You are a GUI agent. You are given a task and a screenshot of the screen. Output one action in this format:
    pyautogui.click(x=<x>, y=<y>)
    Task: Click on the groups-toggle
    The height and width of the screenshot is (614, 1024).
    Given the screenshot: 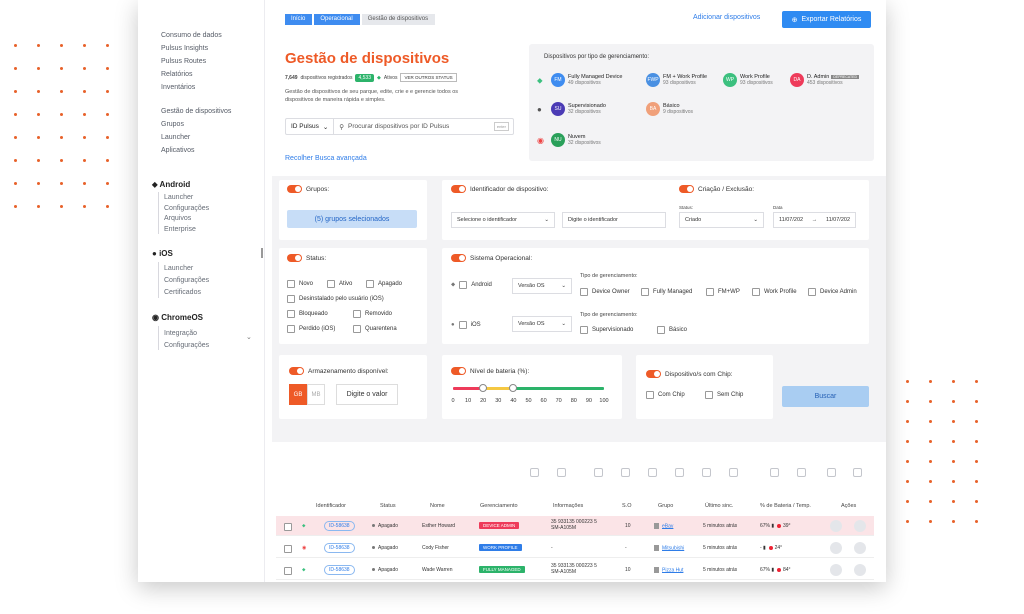 What is the action you would take?
    pyautogui.click(x=294, y=189)
    